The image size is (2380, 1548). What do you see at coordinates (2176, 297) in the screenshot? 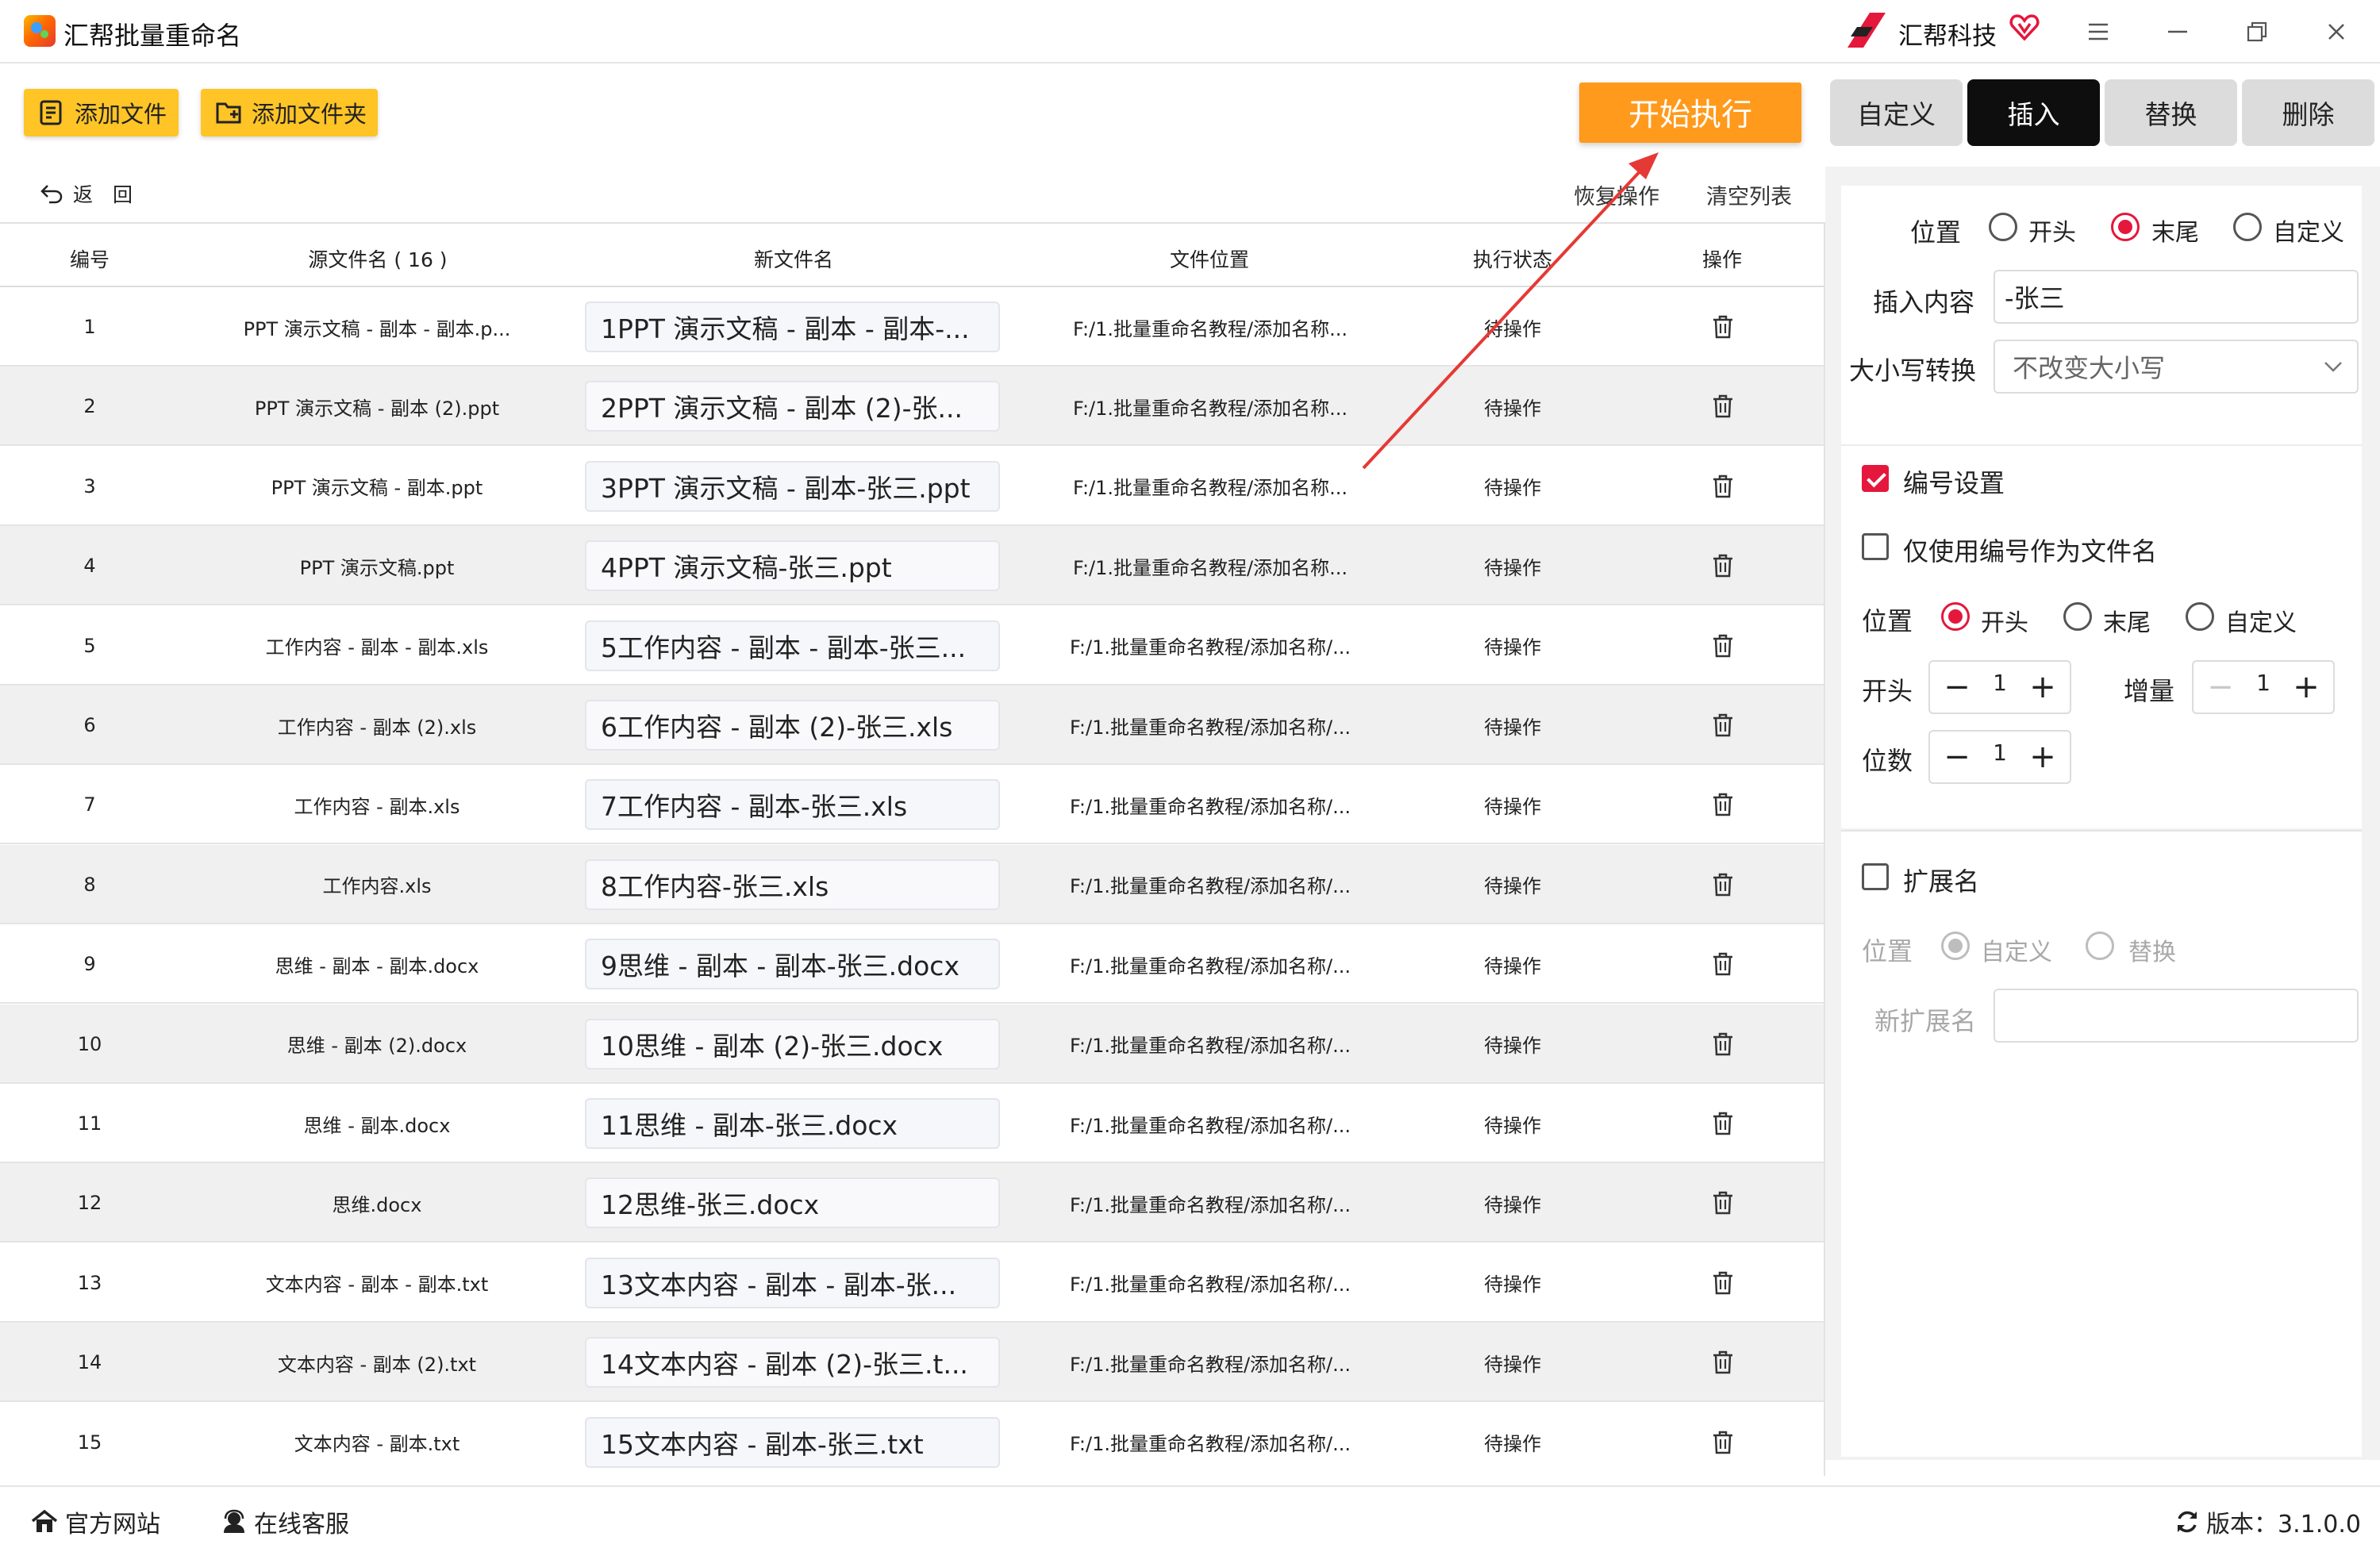
I see `insert-content-input: -张三` at bounding box center [2176, 297].